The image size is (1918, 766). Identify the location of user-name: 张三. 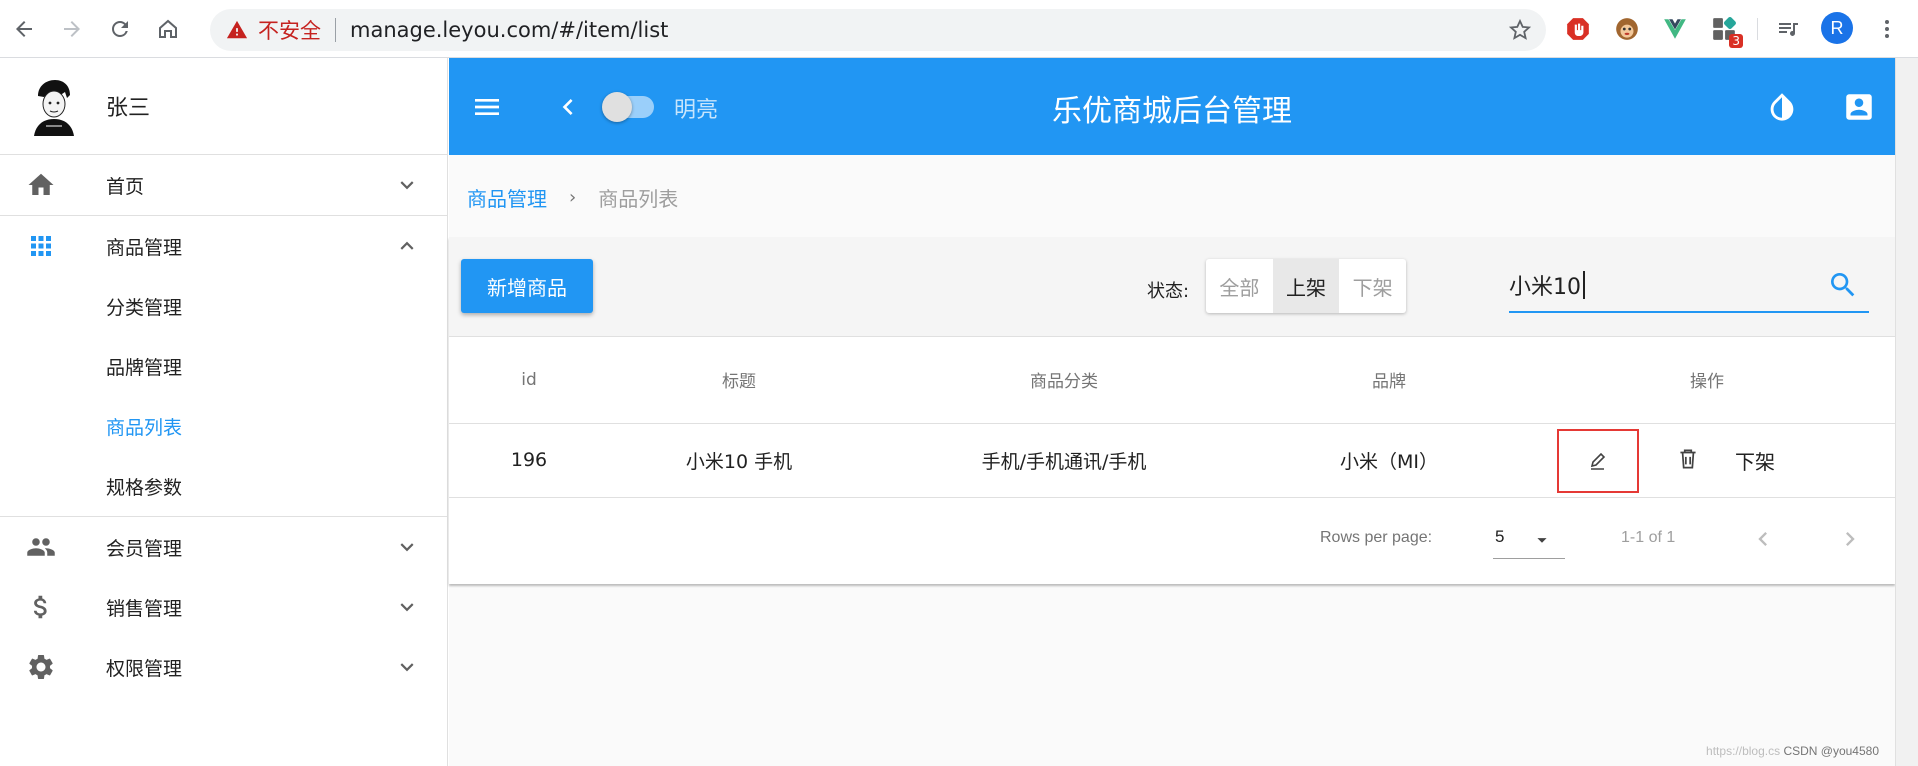
(128, 108).